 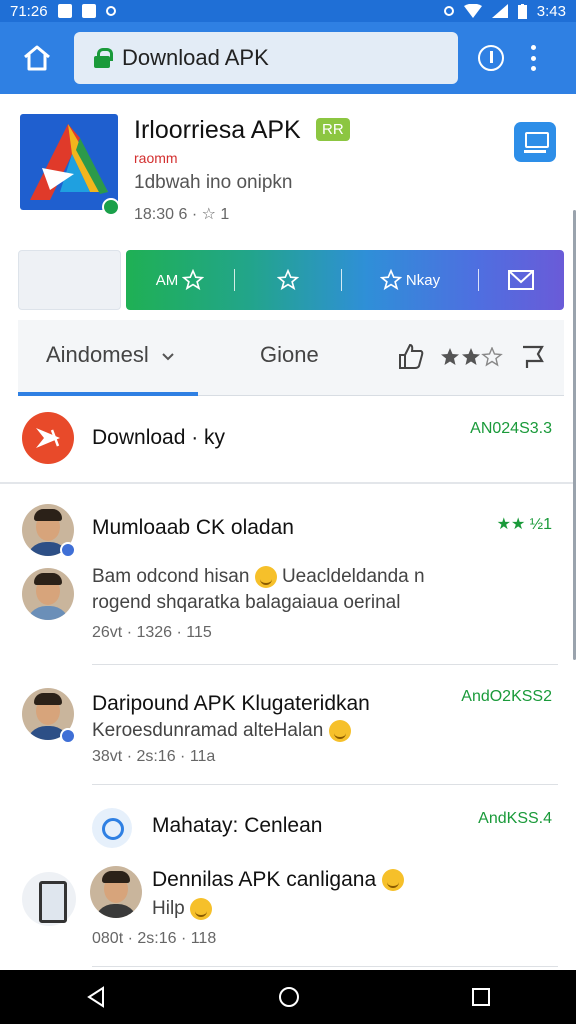 I want to click on comment-text-end: Ueacldeldanda n, so click(x=353, y=576).